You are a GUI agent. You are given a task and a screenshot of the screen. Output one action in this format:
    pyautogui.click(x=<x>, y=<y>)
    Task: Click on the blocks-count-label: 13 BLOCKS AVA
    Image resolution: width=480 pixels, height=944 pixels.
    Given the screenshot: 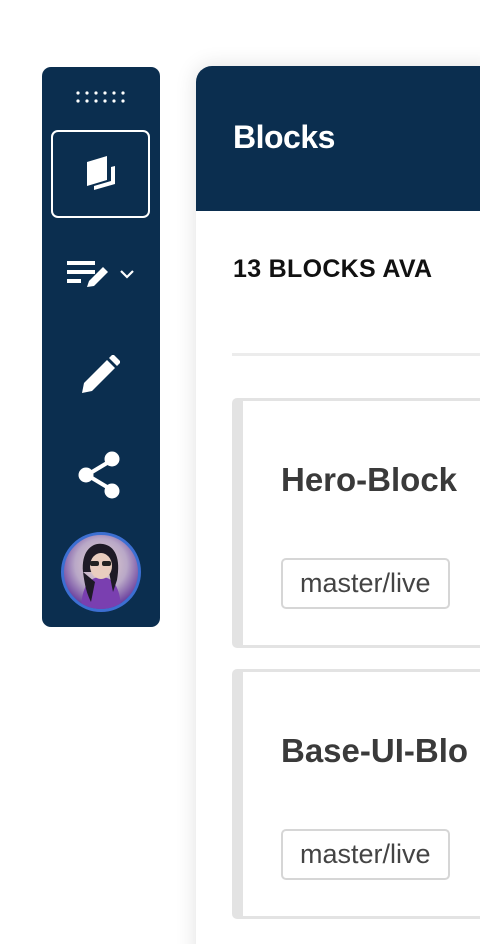 What is the action you would take?
    pyautogui.click(x=333, y=269)
    